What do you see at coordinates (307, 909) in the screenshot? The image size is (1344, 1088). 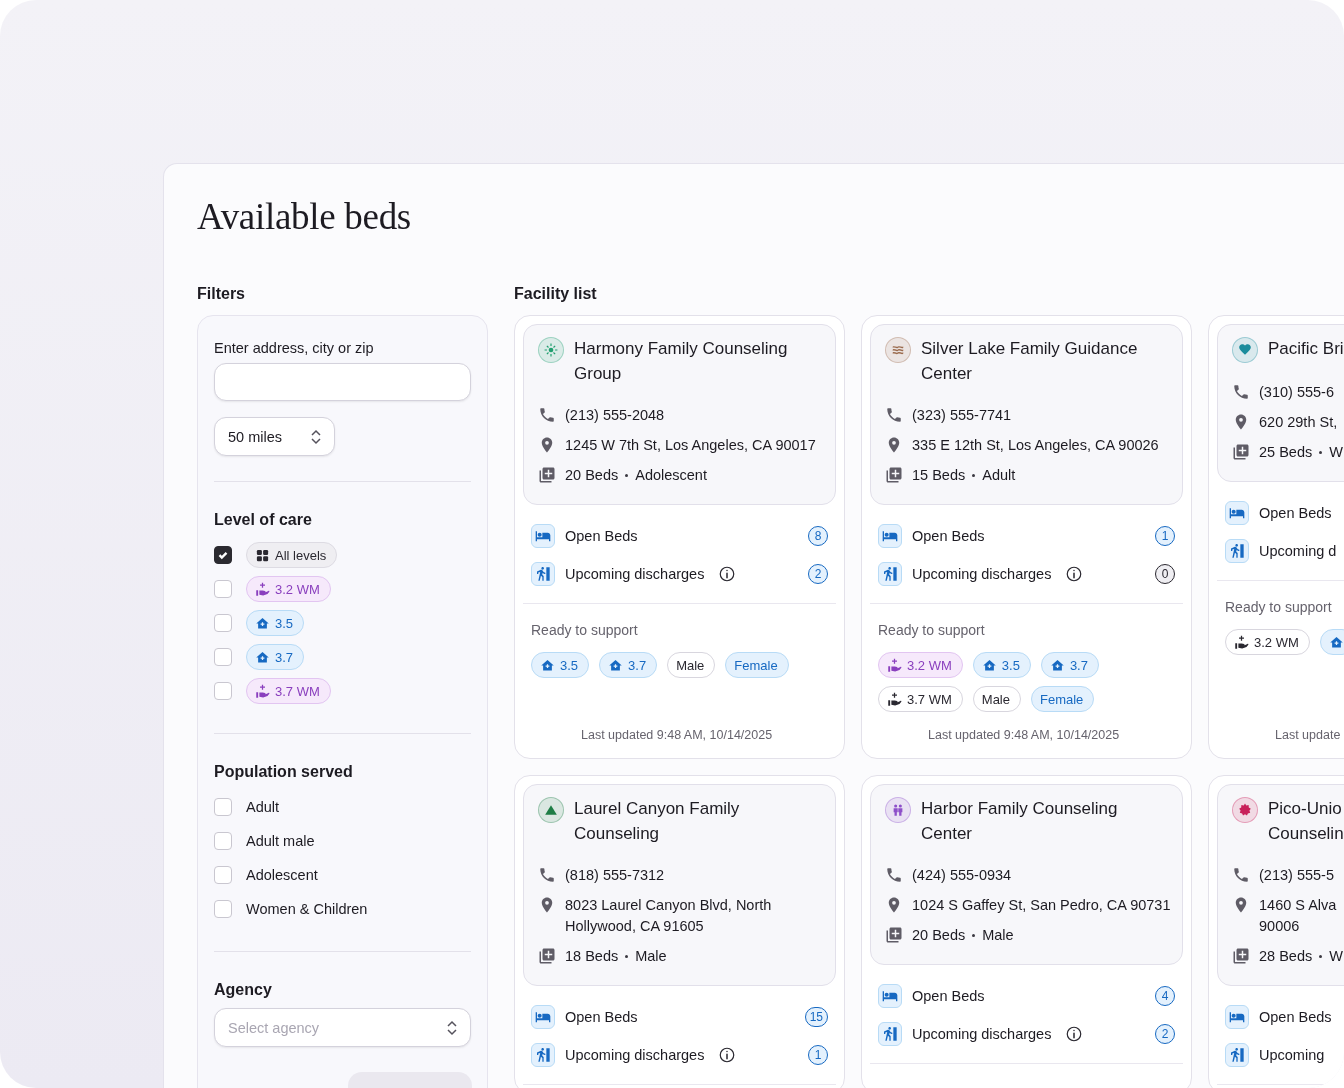 I see `checkbox-label: Women & Children` at bounding box center [307, 909].